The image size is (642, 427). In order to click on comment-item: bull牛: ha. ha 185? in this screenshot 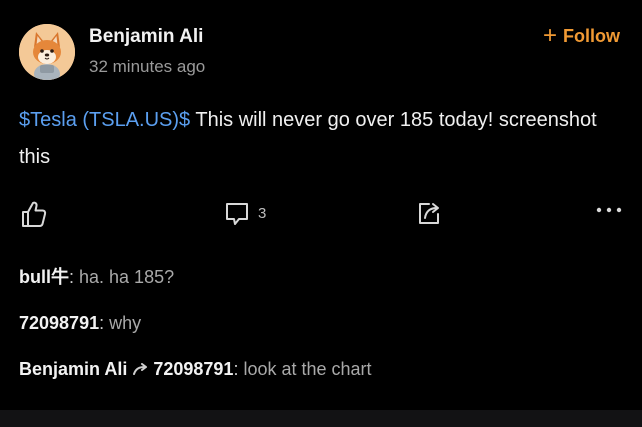, I will do `click(97, 277)`.